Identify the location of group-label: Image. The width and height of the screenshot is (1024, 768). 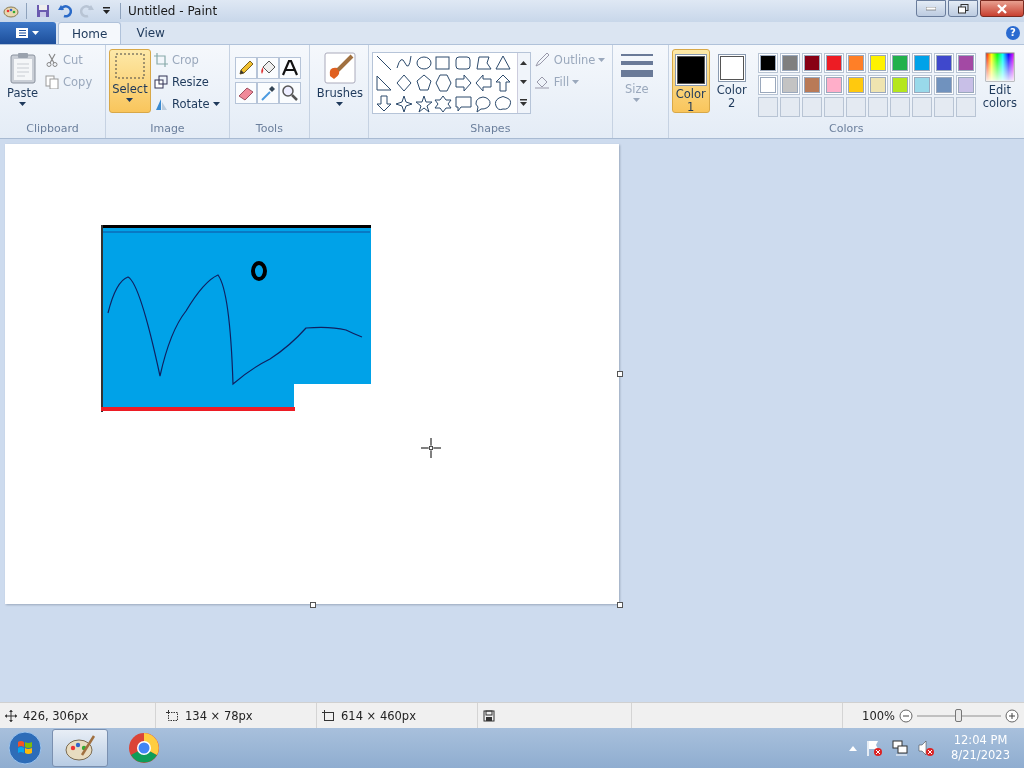
(167, 129).